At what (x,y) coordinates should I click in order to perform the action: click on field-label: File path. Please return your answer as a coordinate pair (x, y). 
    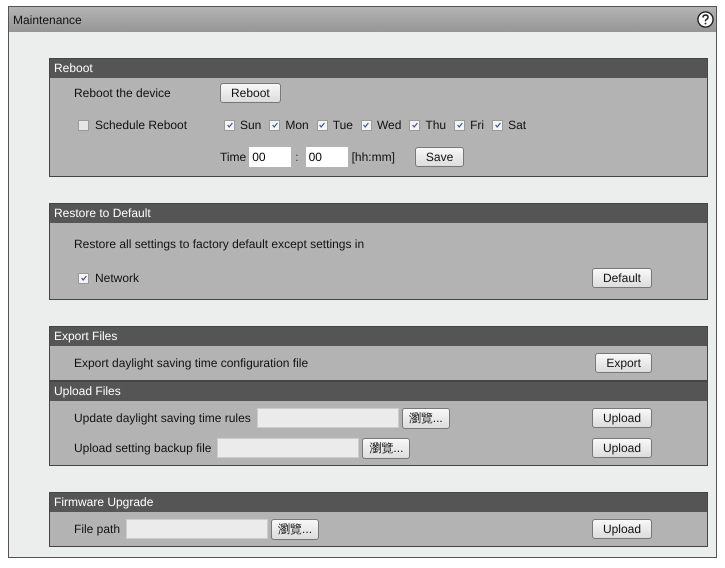
    Looking at the image, I should click on (97, 529).